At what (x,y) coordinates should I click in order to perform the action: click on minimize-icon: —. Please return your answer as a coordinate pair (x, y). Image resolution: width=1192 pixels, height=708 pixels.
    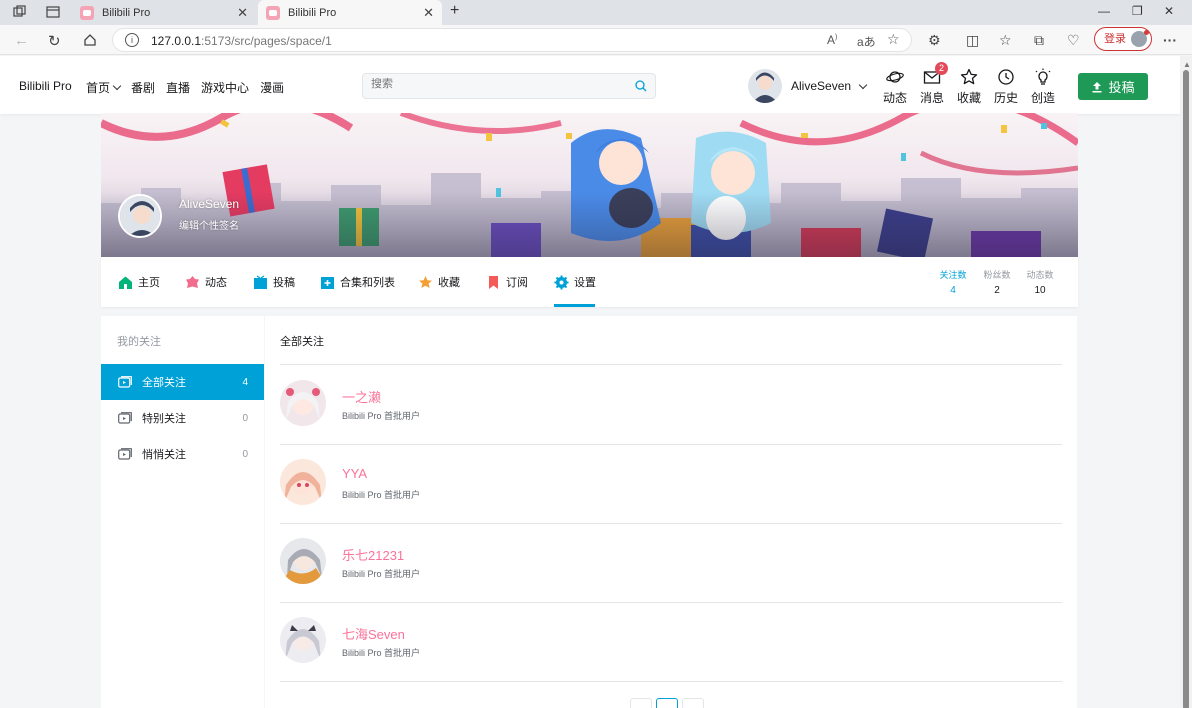
    Looking at the image, I should click on (1104, 11).